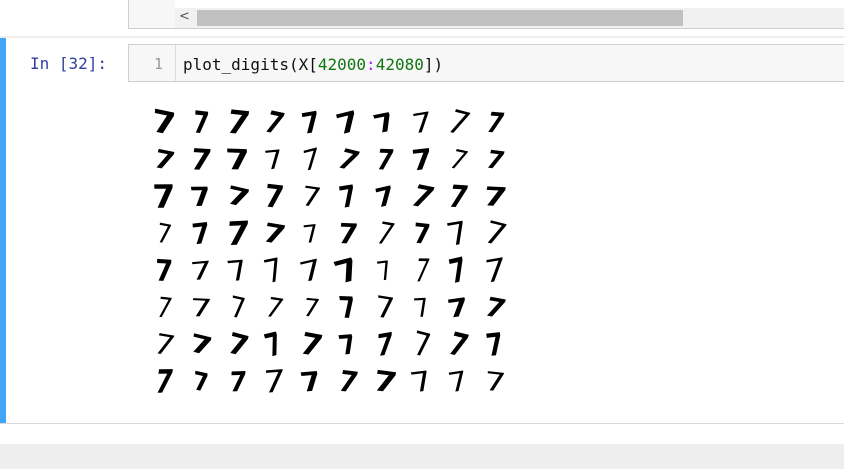  Describe the element at coordinates (69, 63) in the screenshot. I see `input-prompt: In [32]:` at that location.